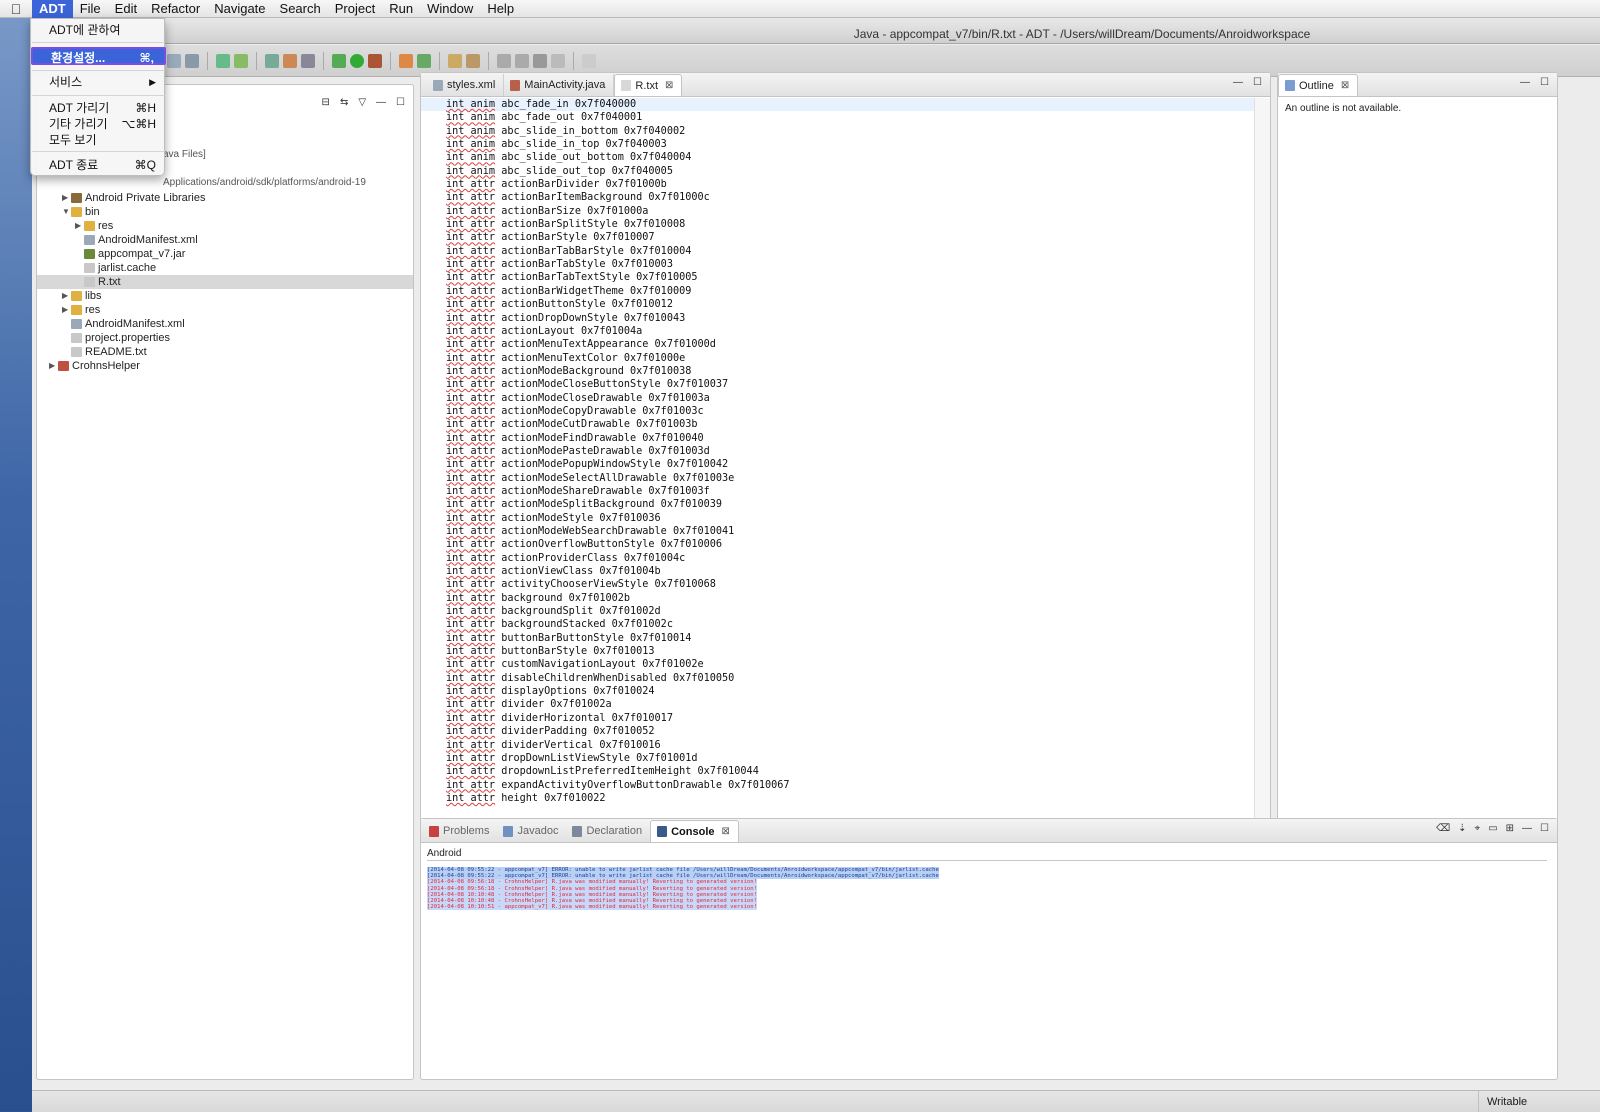 Image resolution: width=1600 pixels, height=1112 pixels. What do you see at coordinates (225, 352) in the screenshot?
I see `tree-item: README.txt` at bounding box center [225, 352].